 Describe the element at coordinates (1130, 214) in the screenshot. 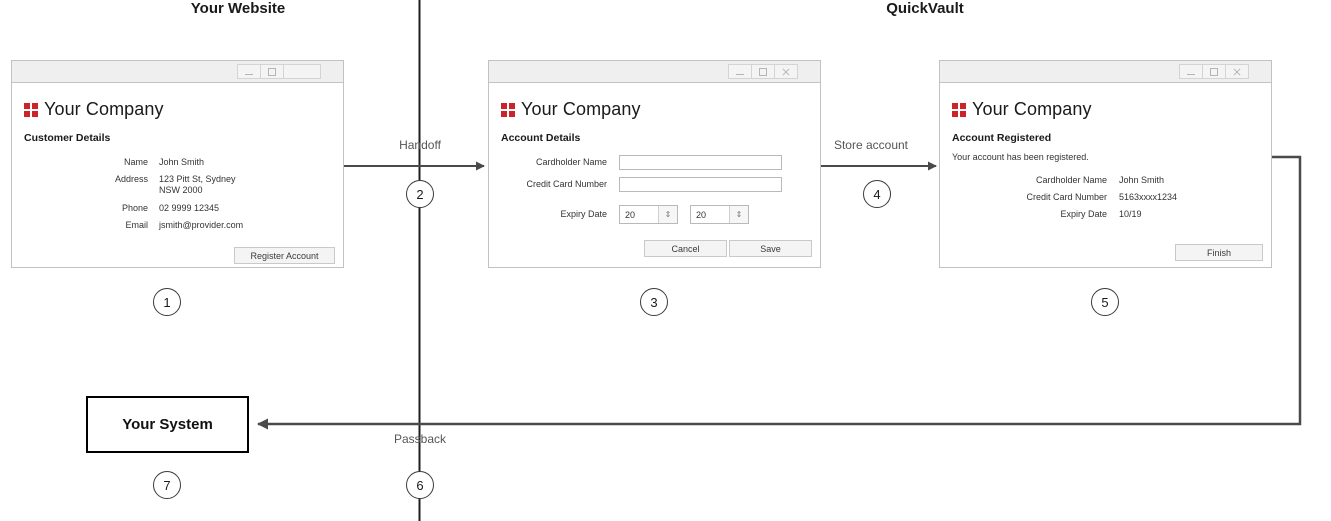

I see `field-value-expiry-date: 10/19` at that location.